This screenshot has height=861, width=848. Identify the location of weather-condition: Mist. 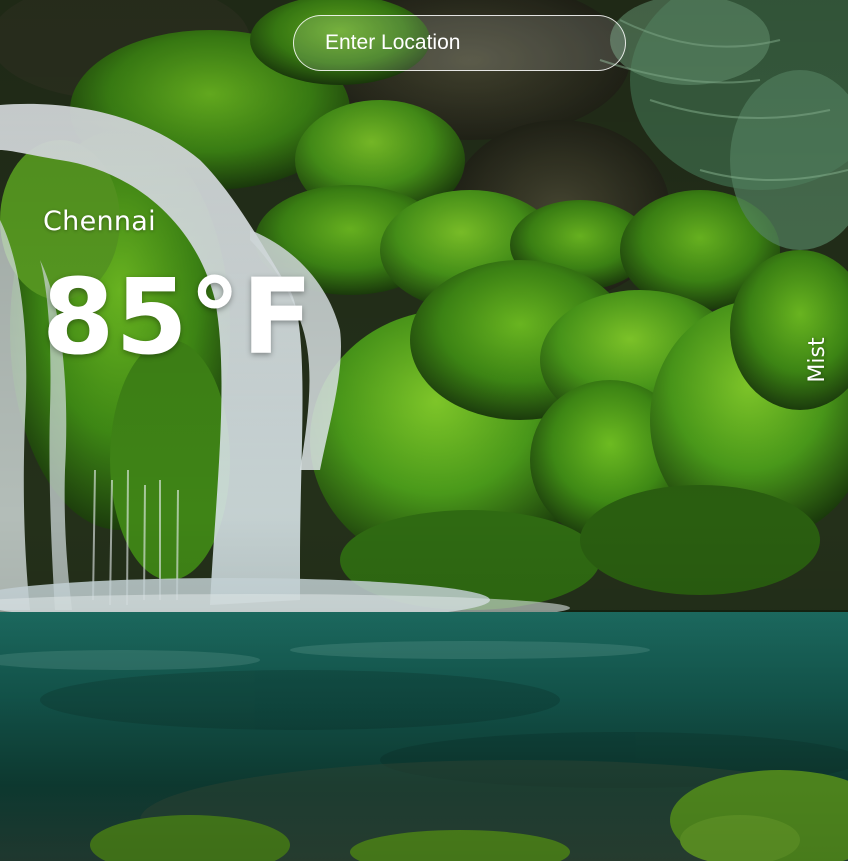
(817, 360).